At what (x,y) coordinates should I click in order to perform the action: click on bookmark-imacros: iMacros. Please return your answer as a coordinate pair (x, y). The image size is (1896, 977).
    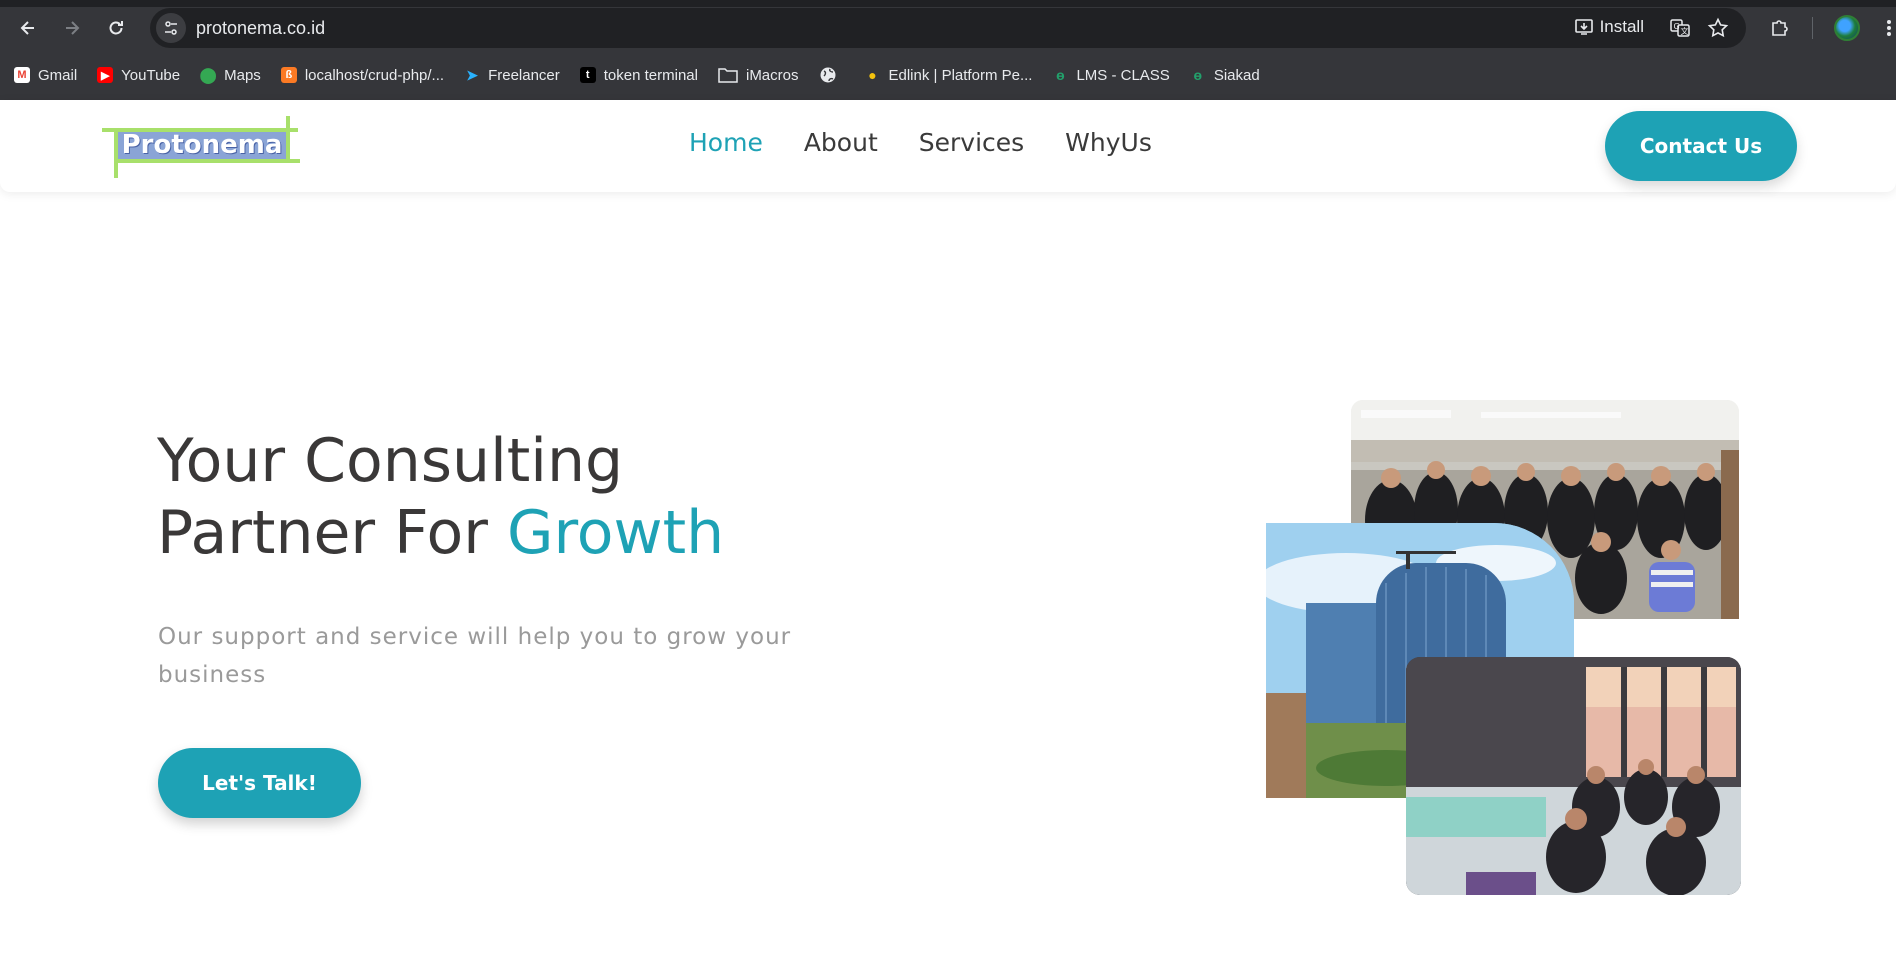
    Looking at the image, I should click on (758, 75).